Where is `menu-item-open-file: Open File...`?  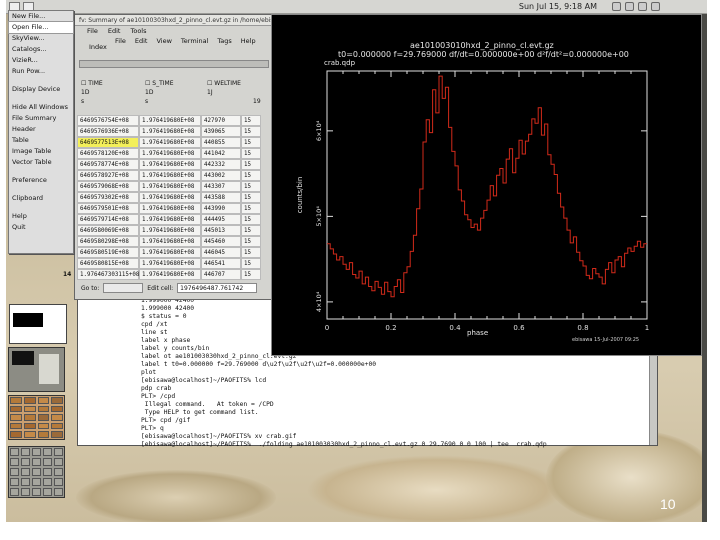
menu-item-open-file: Open File... is located at coordinates (41, 27).